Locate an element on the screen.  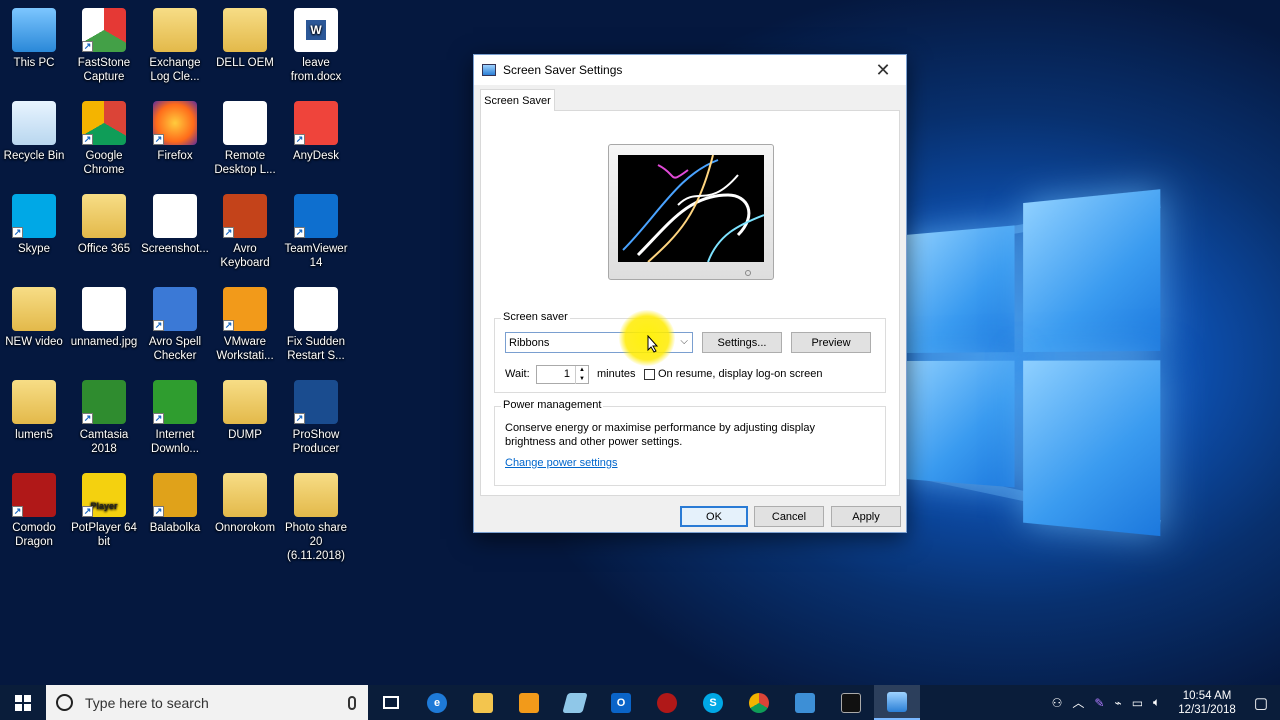
system-tray: ⚇ ︿ ✎ ⌁ ▭ 🔈︎ 10:54 AM 12/31/2018 ▢ is located at coordinates (1163, 702).